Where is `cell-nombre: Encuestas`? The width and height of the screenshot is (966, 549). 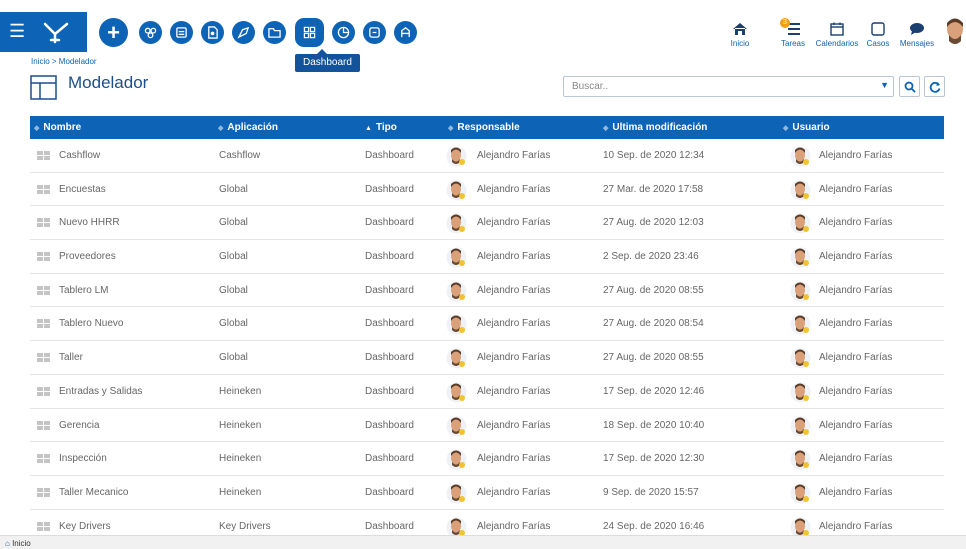 cell-nombre: Encuestas is located at coordinates (82, 189).